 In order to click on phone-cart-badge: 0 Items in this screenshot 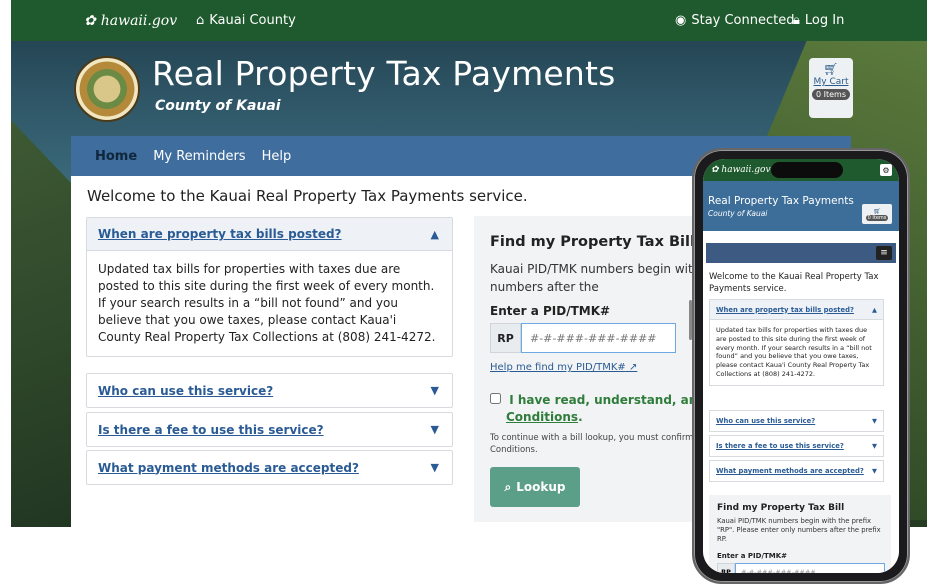, I will do `click(877, 217)`.